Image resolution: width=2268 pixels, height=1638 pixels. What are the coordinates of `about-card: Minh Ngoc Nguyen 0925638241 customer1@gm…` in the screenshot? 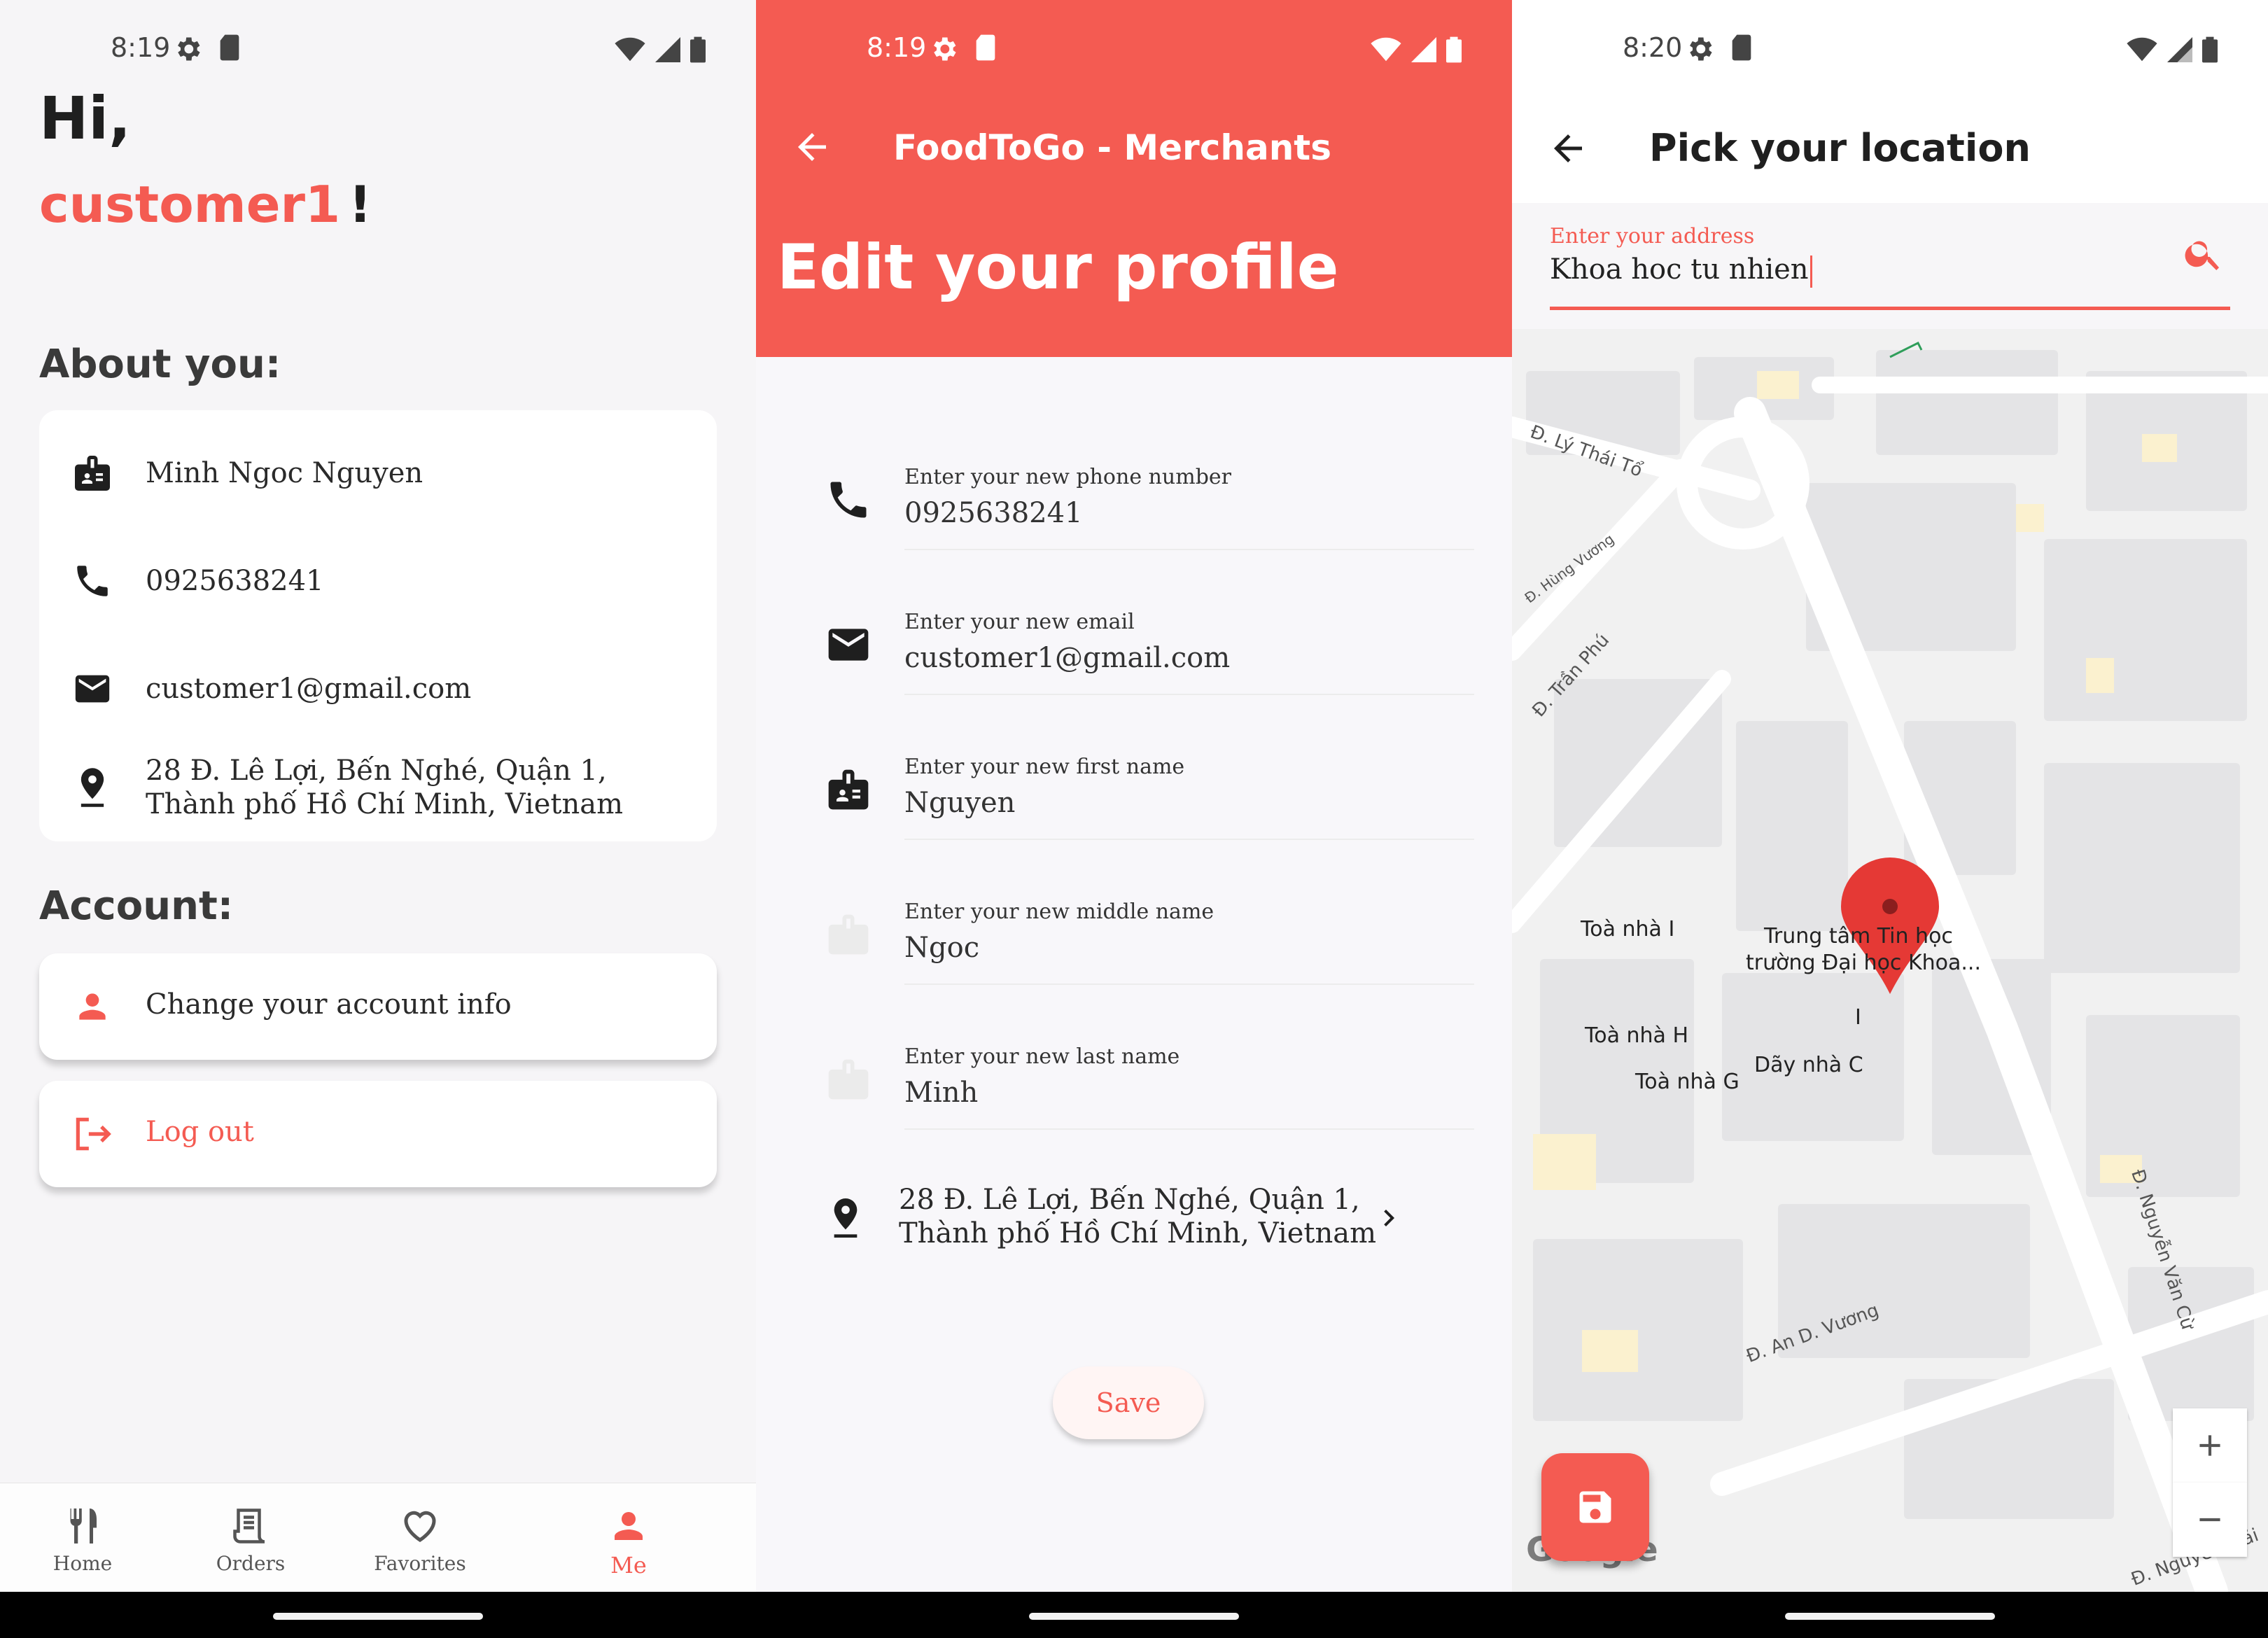 It's located at (378, 625).